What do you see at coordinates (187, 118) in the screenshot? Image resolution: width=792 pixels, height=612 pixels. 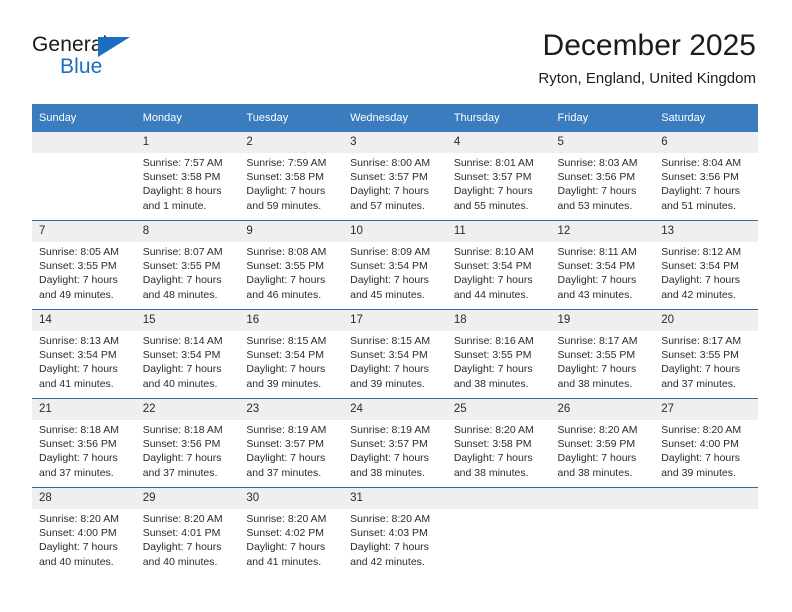 I see `weekday-header-monday: Monday` at bounding box center [187, 118].